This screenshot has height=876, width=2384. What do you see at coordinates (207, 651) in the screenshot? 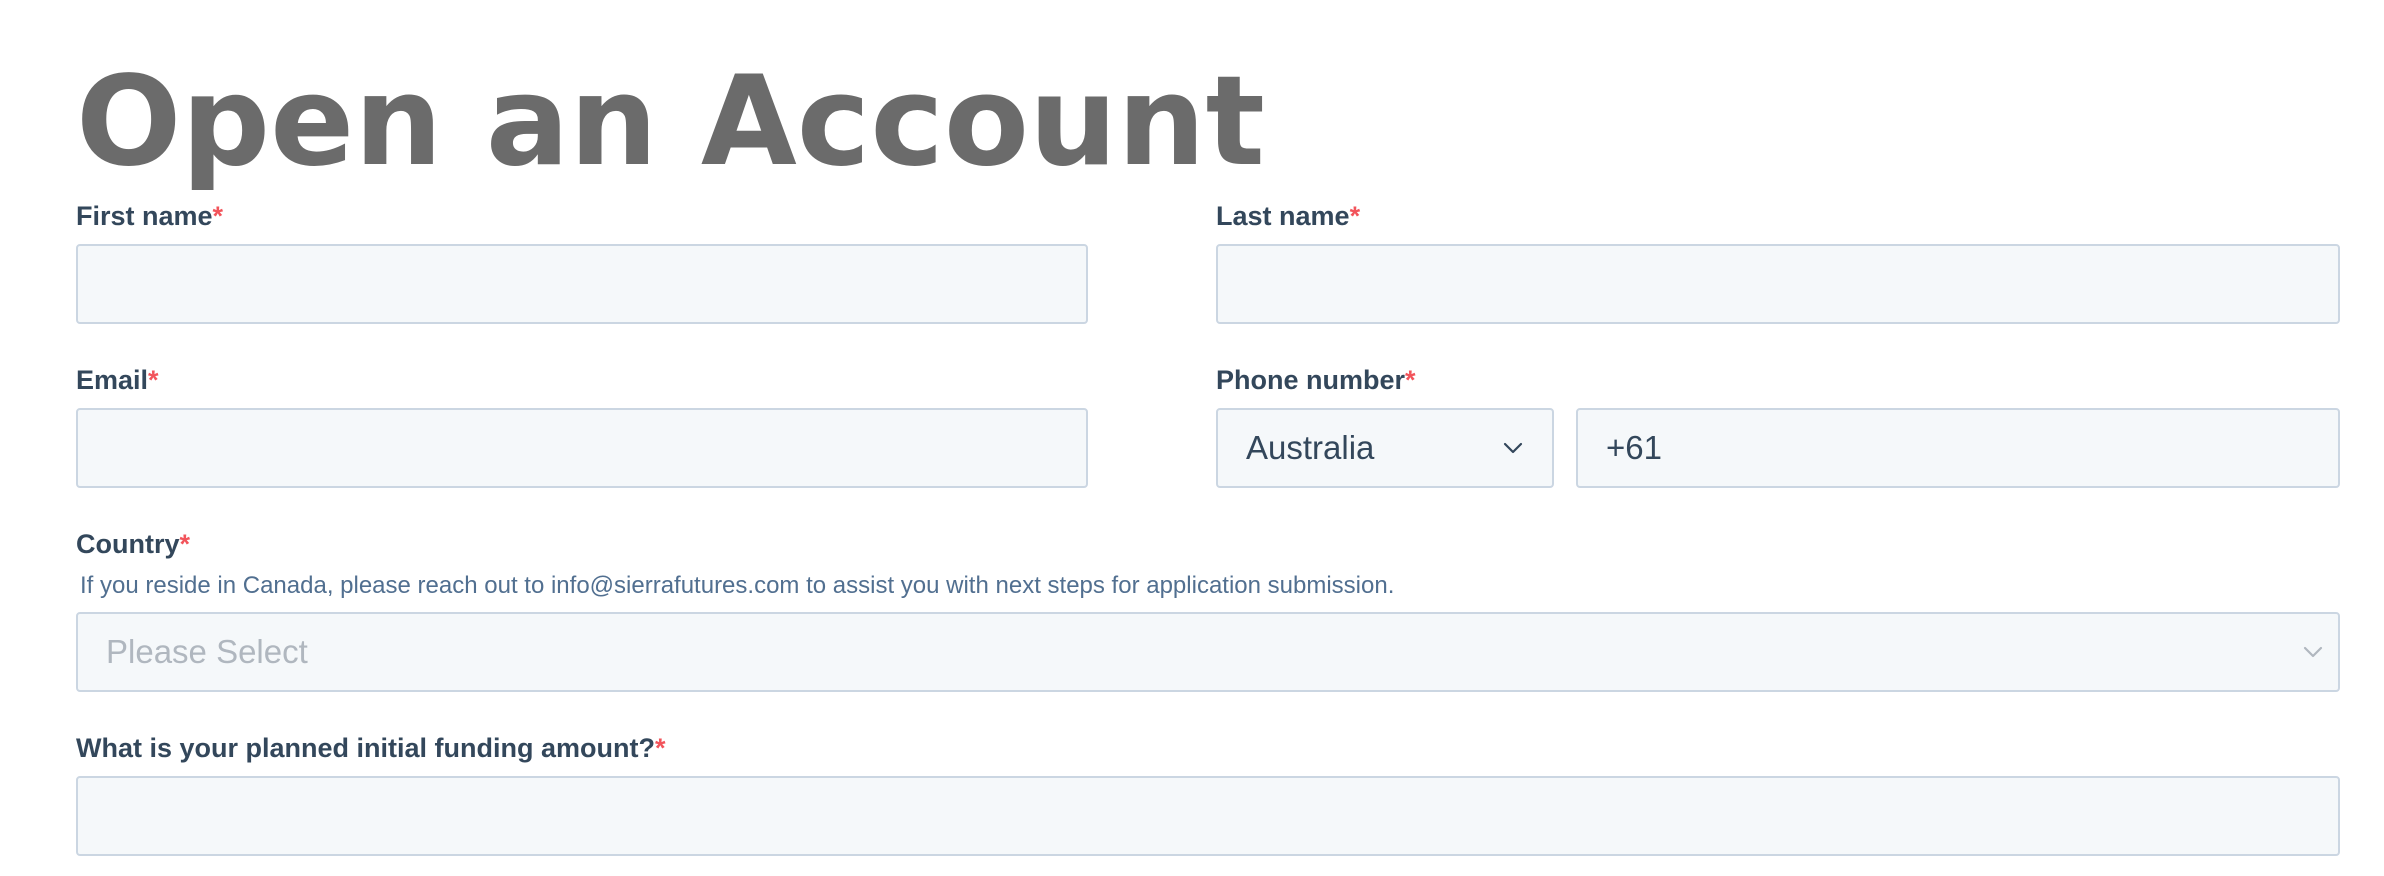
I see `country-select-placeholder: Please Select` at bounding box center [207, 651].